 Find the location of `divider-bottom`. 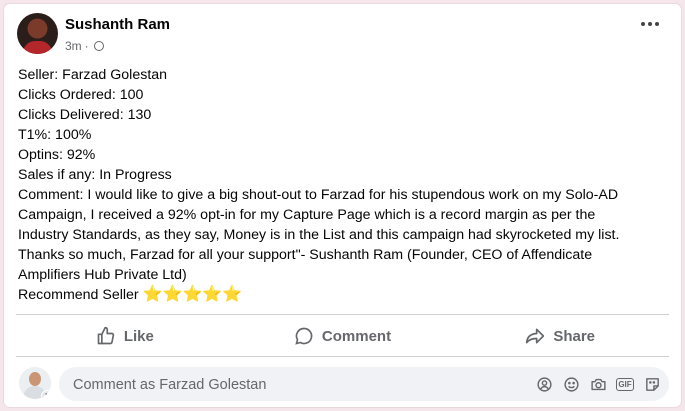

divider-bottom is located at coordinates (342, 356).